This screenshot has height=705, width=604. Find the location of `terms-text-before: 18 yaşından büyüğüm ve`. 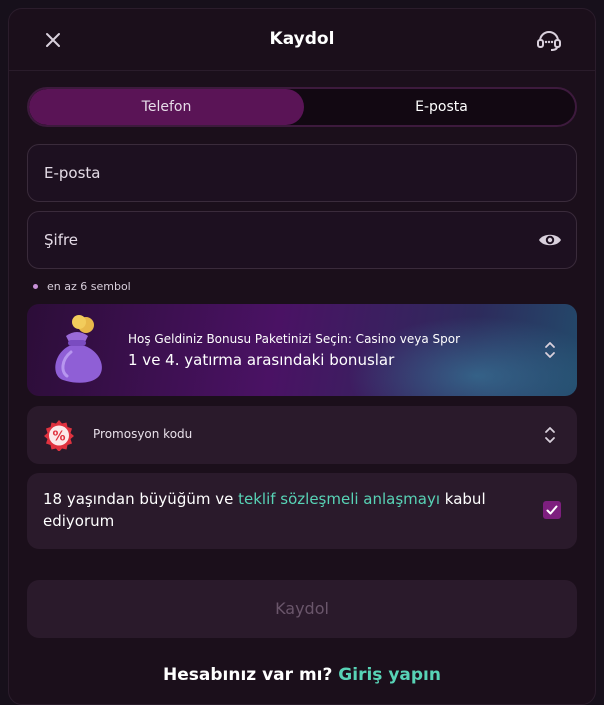

terms-text-before: 18 yaşından büyüğüm ve is located at coordinates (141, 499).